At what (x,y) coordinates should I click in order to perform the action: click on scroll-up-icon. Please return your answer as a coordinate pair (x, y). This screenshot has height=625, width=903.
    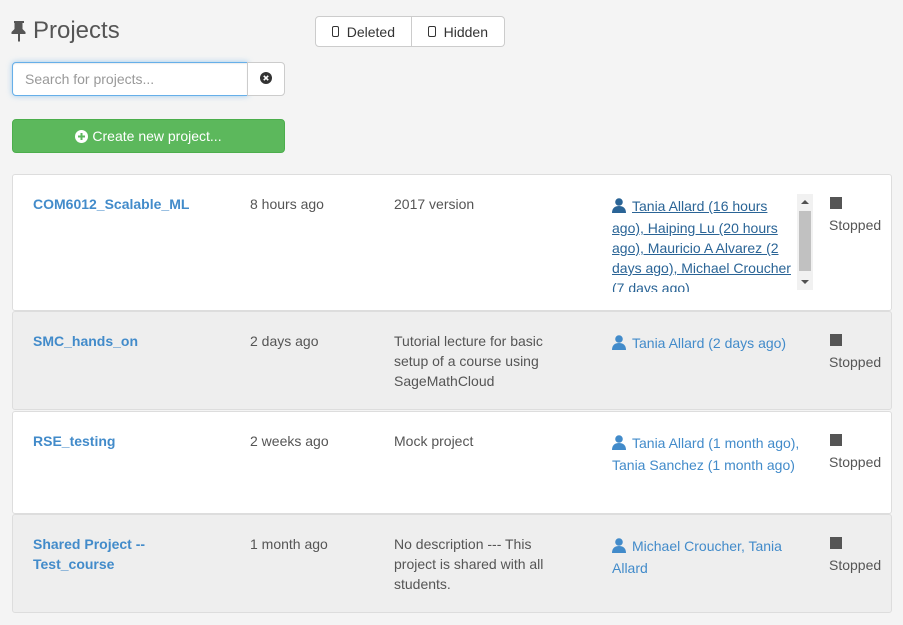
    Looking at the image, I should click on (805, 202).